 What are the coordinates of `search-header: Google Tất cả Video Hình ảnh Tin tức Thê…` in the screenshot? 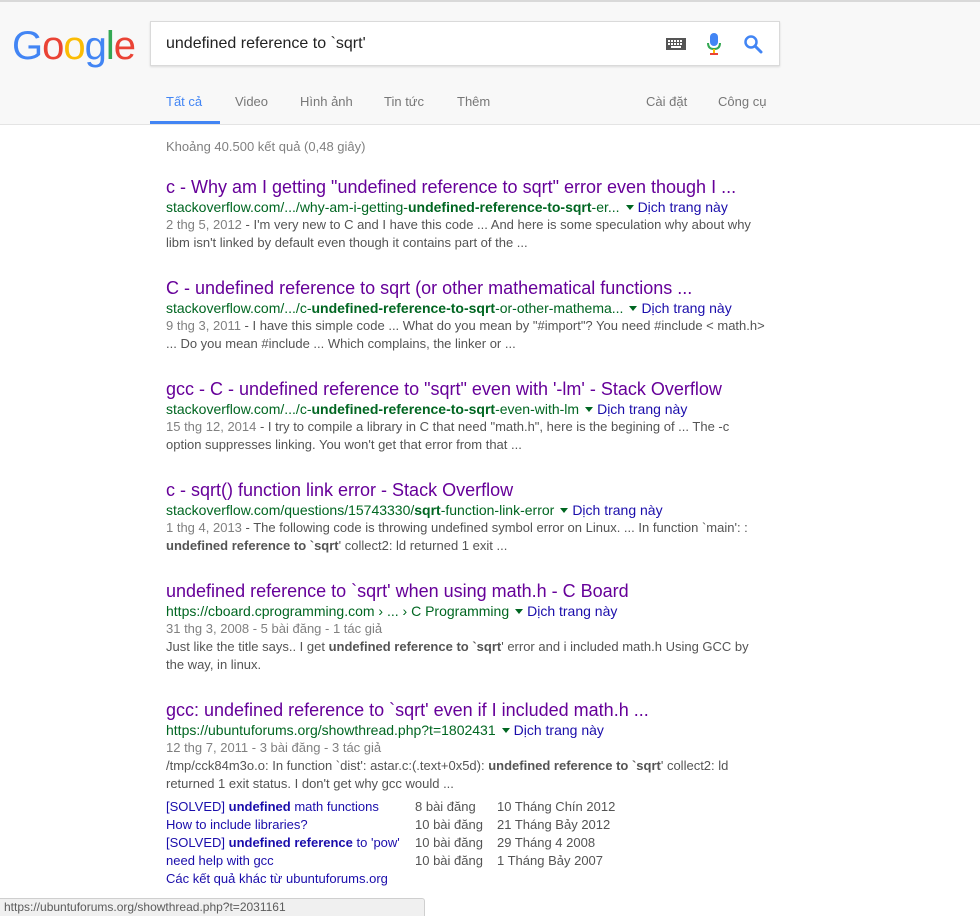 It's located at (490, 63).